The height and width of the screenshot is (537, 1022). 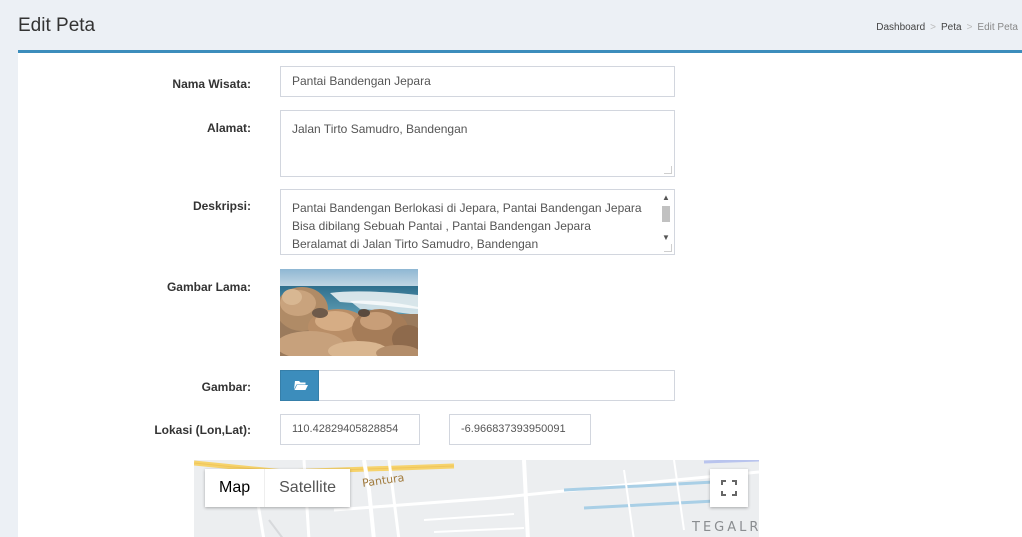 I want to click on breadcrumb-dashboard: Dashboard, so click(x=900, y=27).